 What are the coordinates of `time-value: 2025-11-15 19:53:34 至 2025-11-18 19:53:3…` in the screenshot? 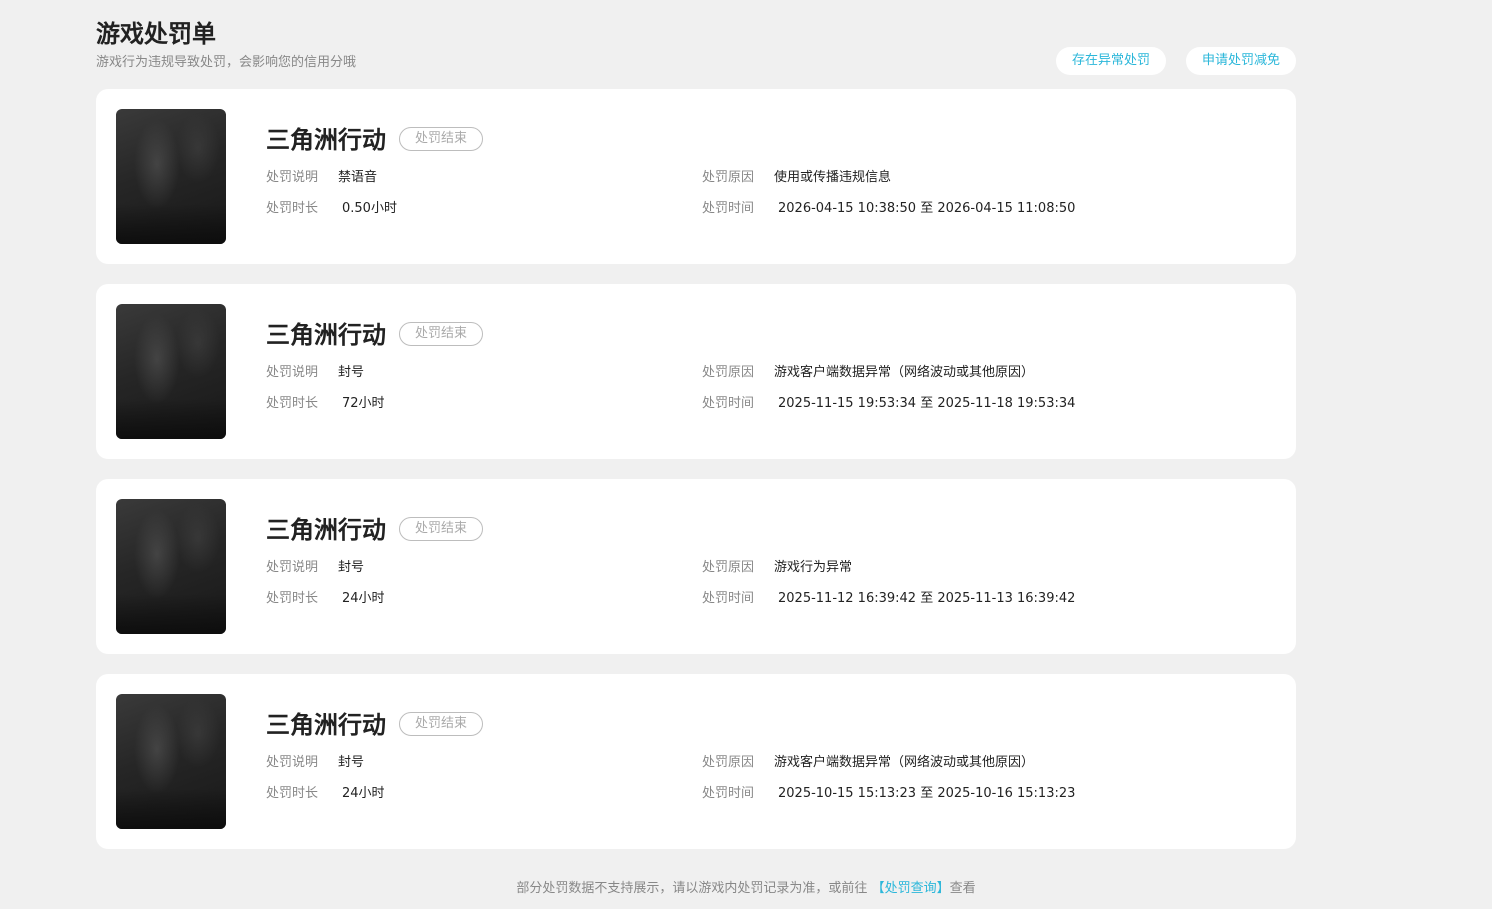 It's located at (927, 403).